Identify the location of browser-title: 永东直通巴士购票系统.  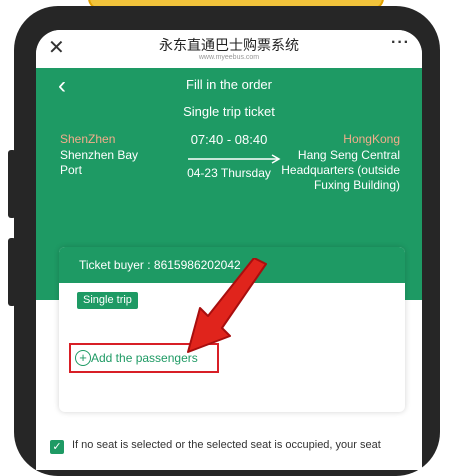
(229, 45).